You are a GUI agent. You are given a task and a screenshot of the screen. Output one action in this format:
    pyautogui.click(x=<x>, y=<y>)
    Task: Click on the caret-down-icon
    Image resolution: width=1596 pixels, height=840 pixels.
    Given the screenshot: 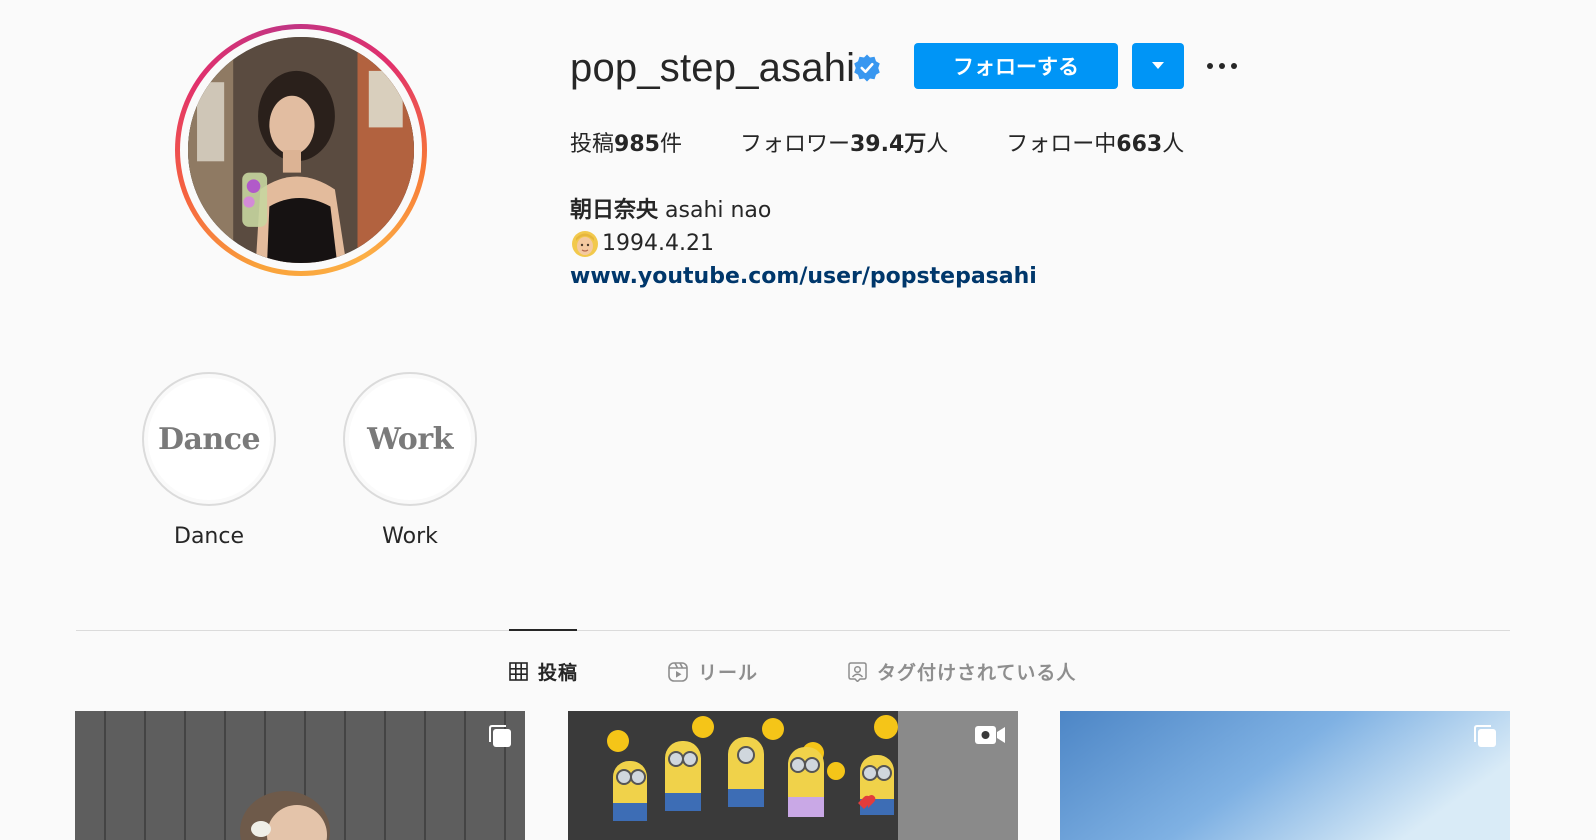 What is the action you would take?
    pyautogui.click(x=1158, y=65)
    